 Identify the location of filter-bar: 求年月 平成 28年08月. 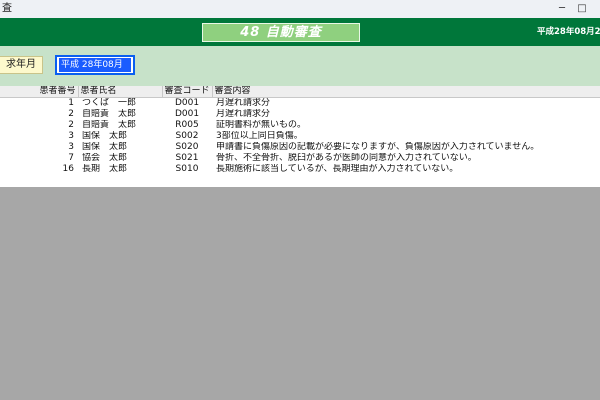
(300, 66).